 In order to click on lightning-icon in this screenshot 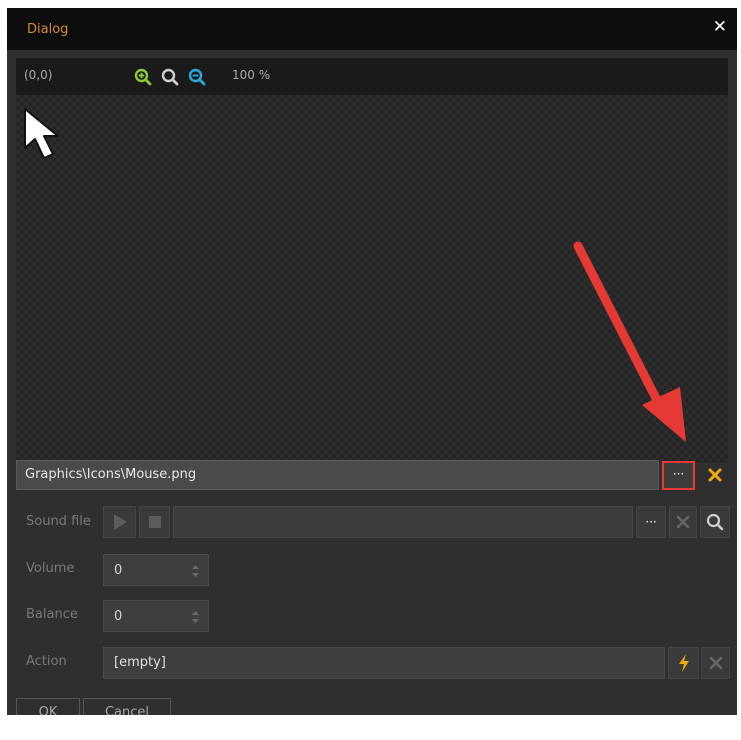, I will do `click(683, 663)`.